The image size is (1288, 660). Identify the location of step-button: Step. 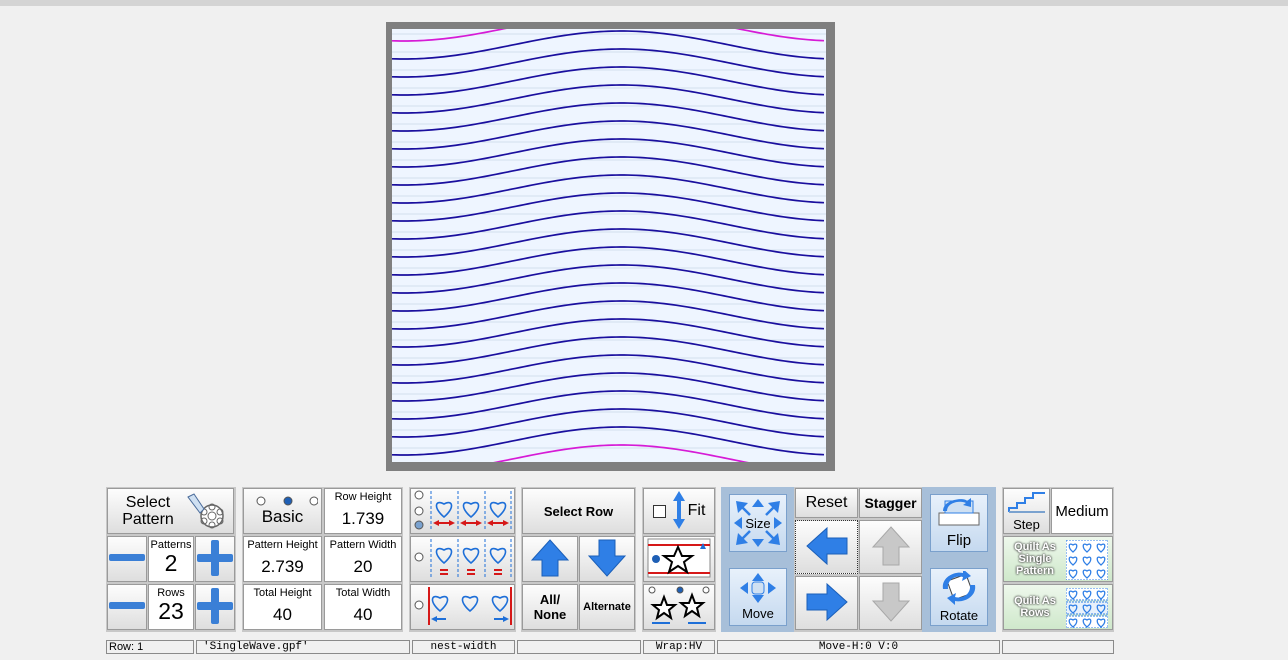
(1026, 511).